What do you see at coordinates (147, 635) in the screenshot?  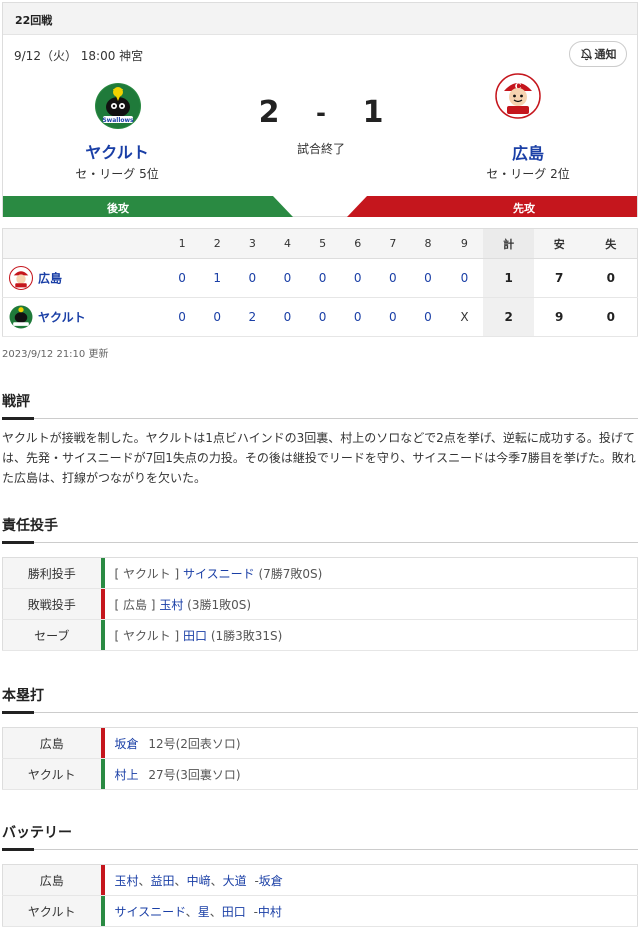 I see `pitcher-team: [ ヤクルト ]` at bounding box center [147, 635].